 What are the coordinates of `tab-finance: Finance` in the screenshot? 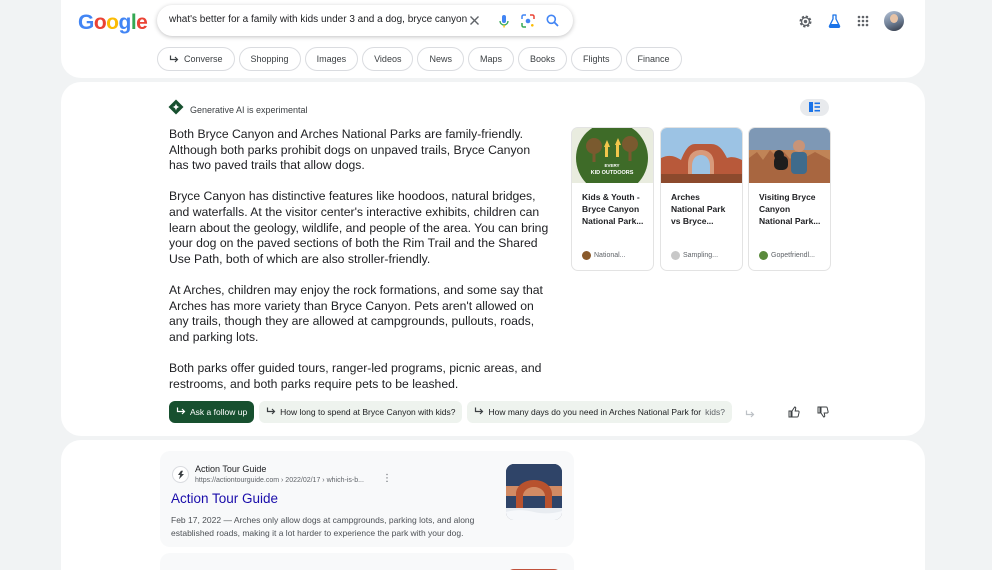 It's located at (653, 59).